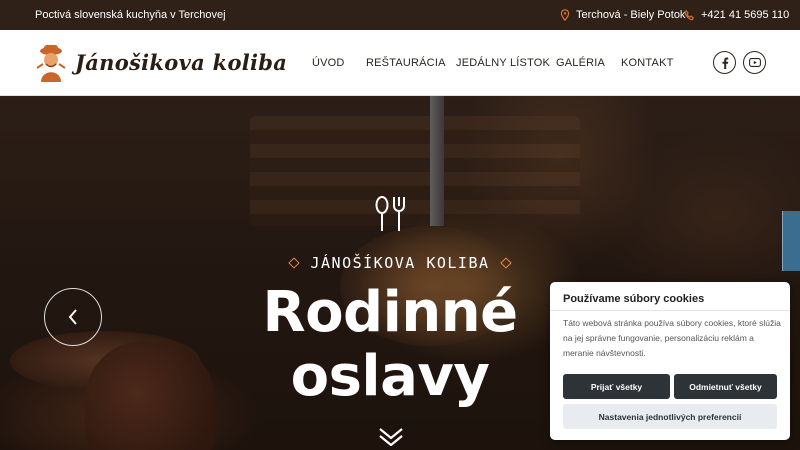  I want to click on nav-item-jedalny-listok: JEDÁLNY LÍSTOK, so click(503, 63).